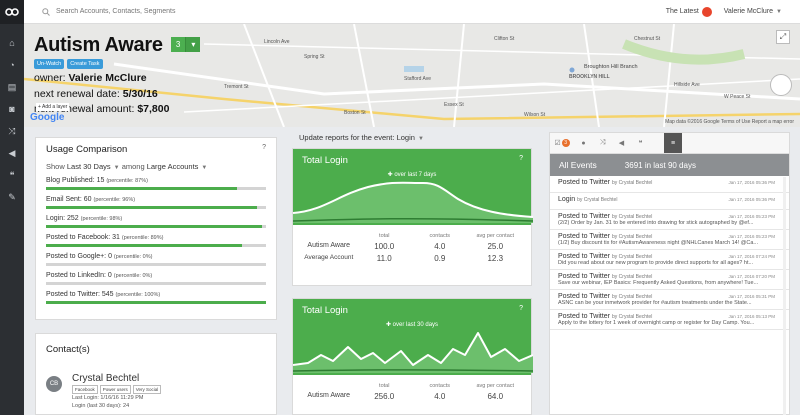 The image size is (800, 415). I want to click on quote-icon: ❝, so click(640, 143).